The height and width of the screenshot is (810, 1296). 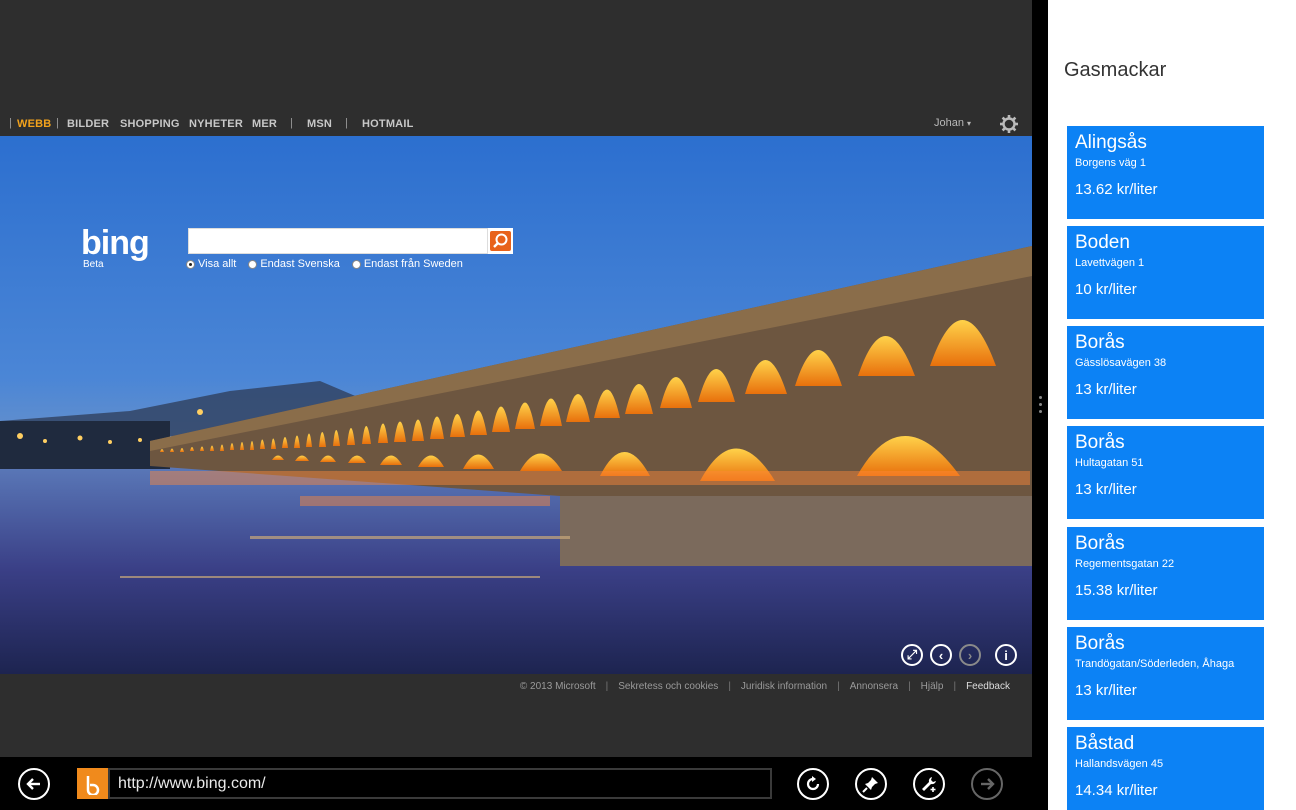 I want to click on pin-icon, so click(x=870, y=785).